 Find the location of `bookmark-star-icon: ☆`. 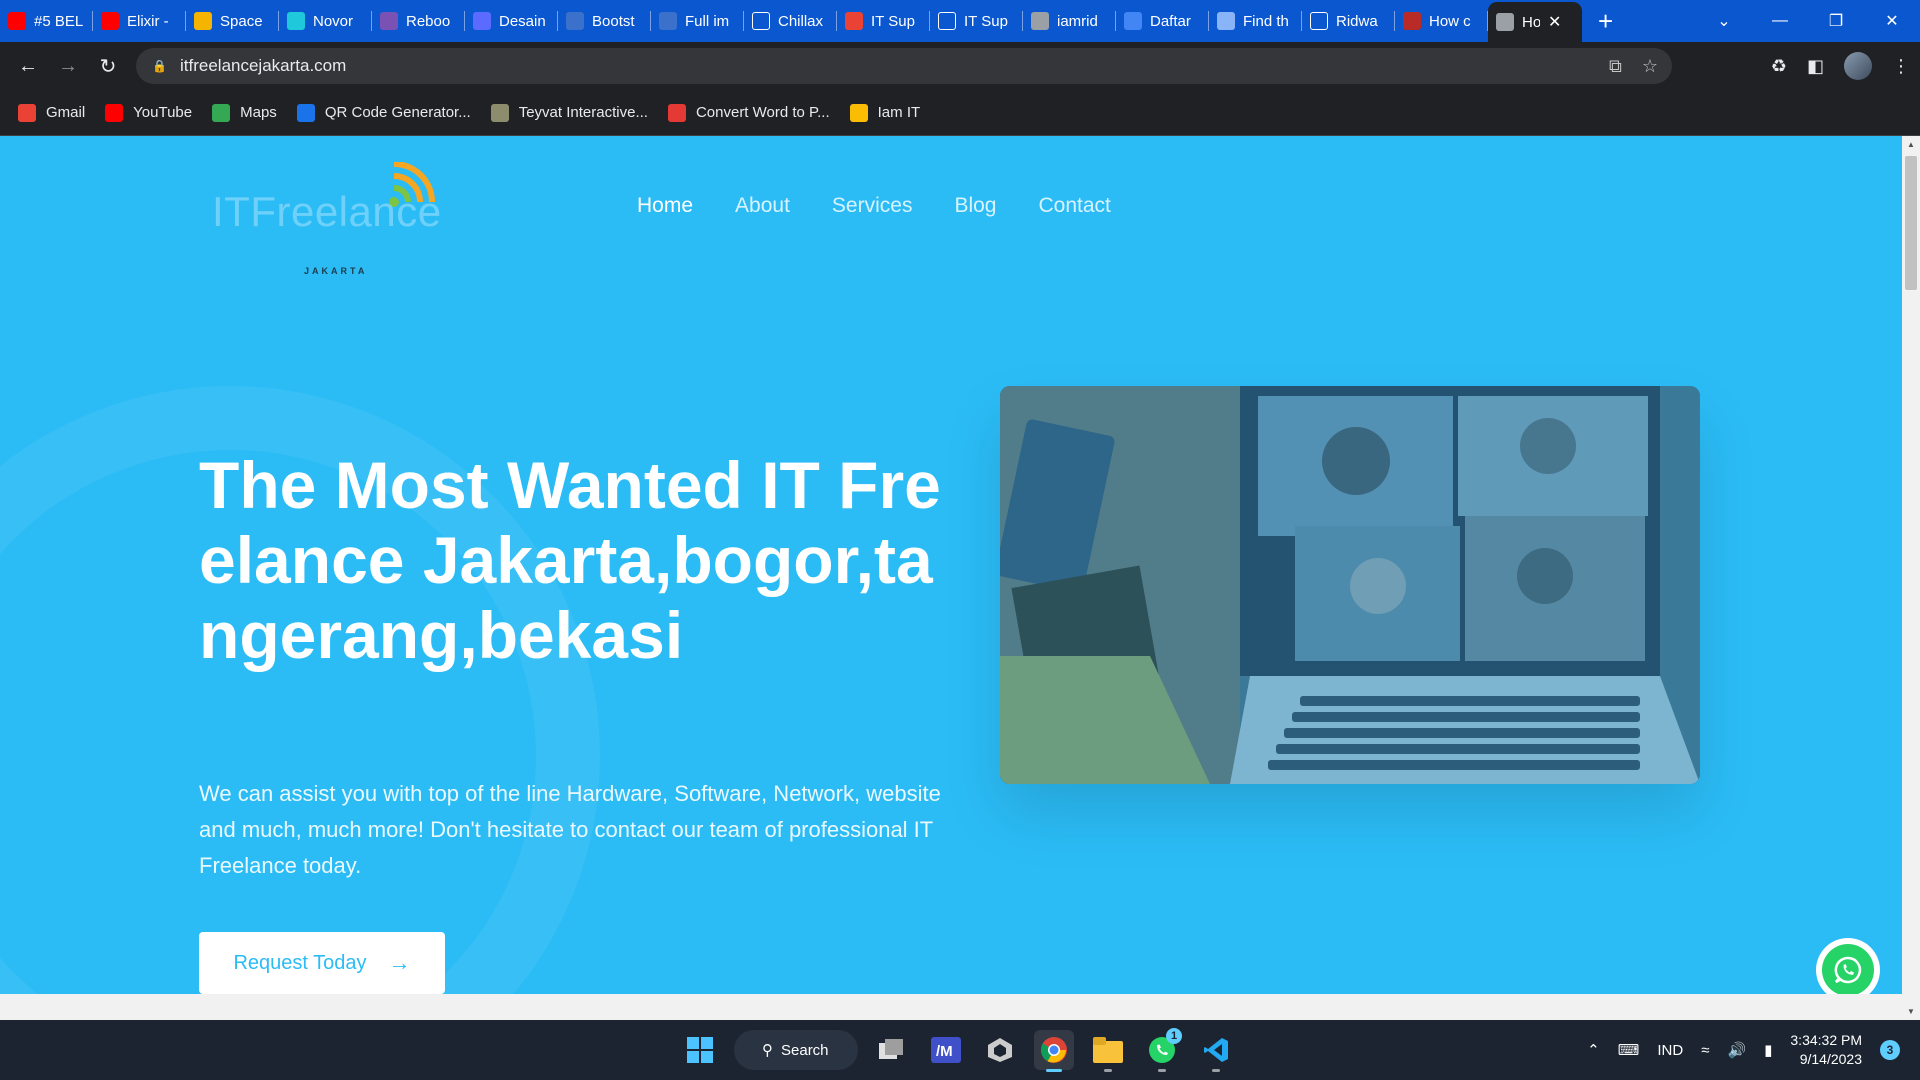

bookmark-star-icon: ☆ is located at coordinates (1650, 66).